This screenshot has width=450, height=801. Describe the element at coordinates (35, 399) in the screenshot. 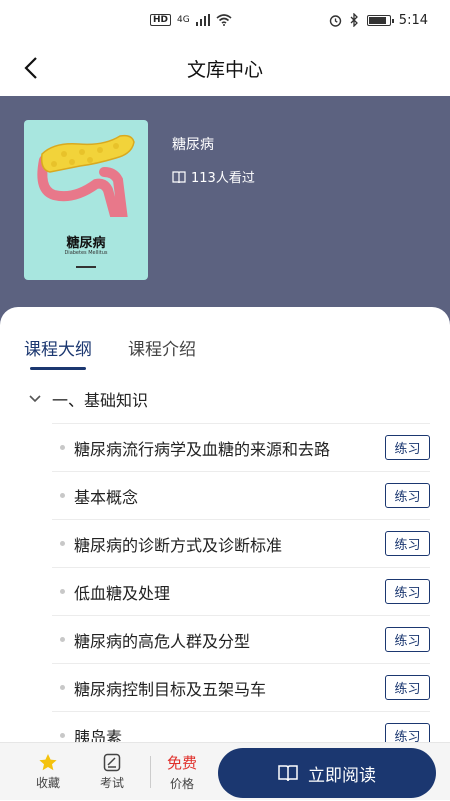

I see `chevron-down-icon` at that location.